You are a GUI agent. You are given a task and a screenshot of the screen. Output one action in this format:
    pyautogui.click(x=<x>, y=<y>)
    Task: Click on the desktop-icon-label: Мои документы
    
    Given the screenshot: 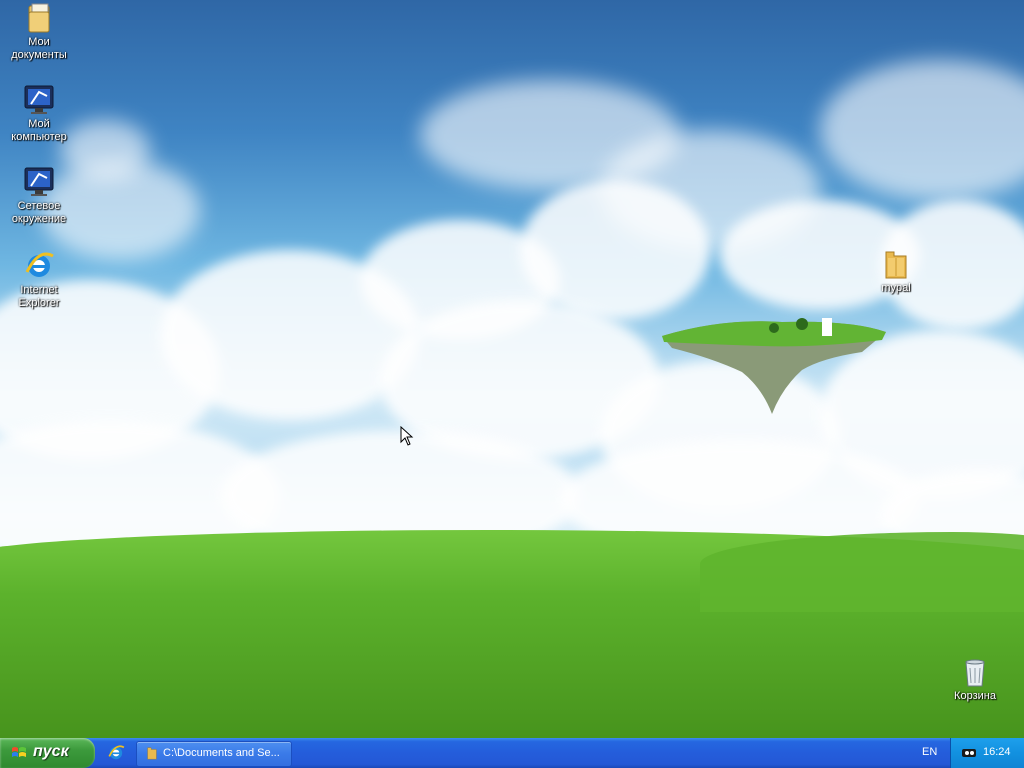 What is the action you would take?
    pyautogui.click(x=39, y=48)
    